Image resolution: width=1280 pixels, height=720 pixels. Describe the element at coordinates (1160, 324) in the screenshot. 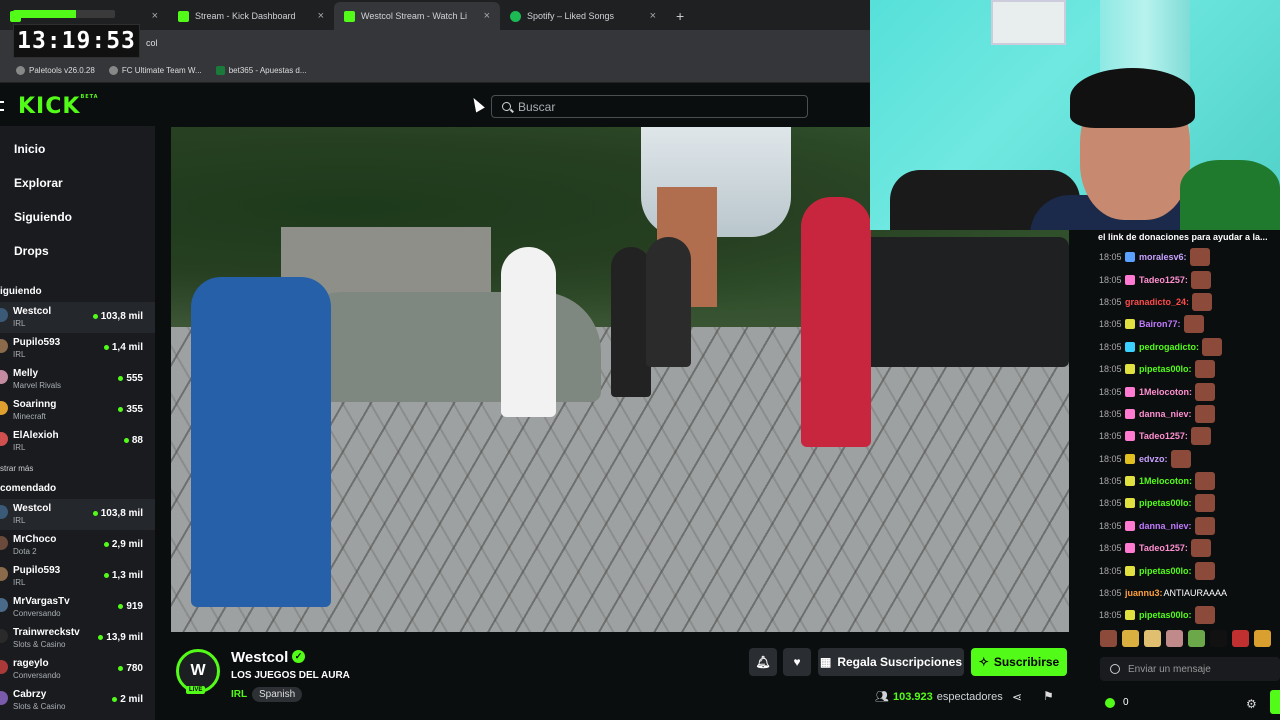

I see `message-username: Bairon77:` at that location.